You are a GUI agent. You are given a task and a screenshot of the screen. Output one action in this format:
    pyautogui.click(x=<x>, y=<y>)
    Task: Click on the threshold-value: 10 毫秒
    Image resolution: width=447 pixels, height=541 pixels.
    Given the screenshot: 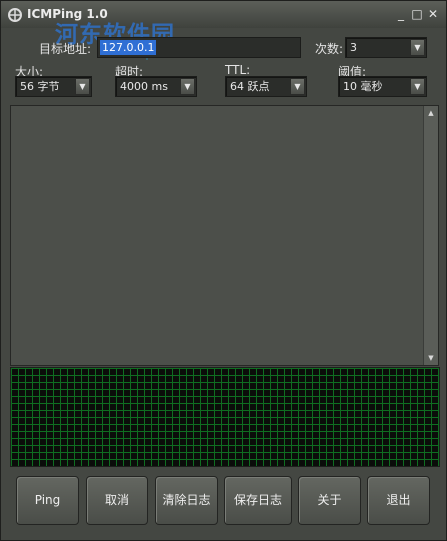 What is the action you would take?
    pyautogui.click(x=363, y=86)
    